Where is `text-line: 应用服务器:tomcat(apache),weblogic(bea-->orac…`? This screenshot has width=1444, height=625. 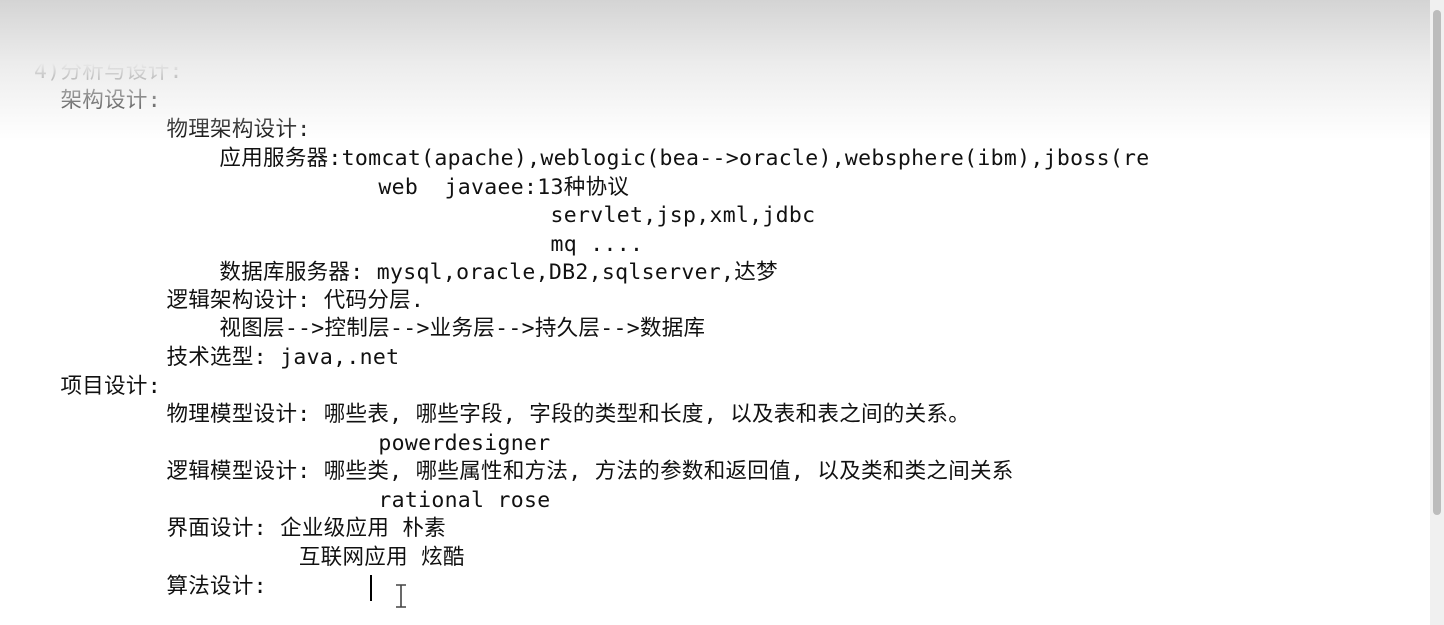
text-line: 应用服务器:tomcat(apache),weblogic(bea-->orac… is located at coordinates (592, 158).